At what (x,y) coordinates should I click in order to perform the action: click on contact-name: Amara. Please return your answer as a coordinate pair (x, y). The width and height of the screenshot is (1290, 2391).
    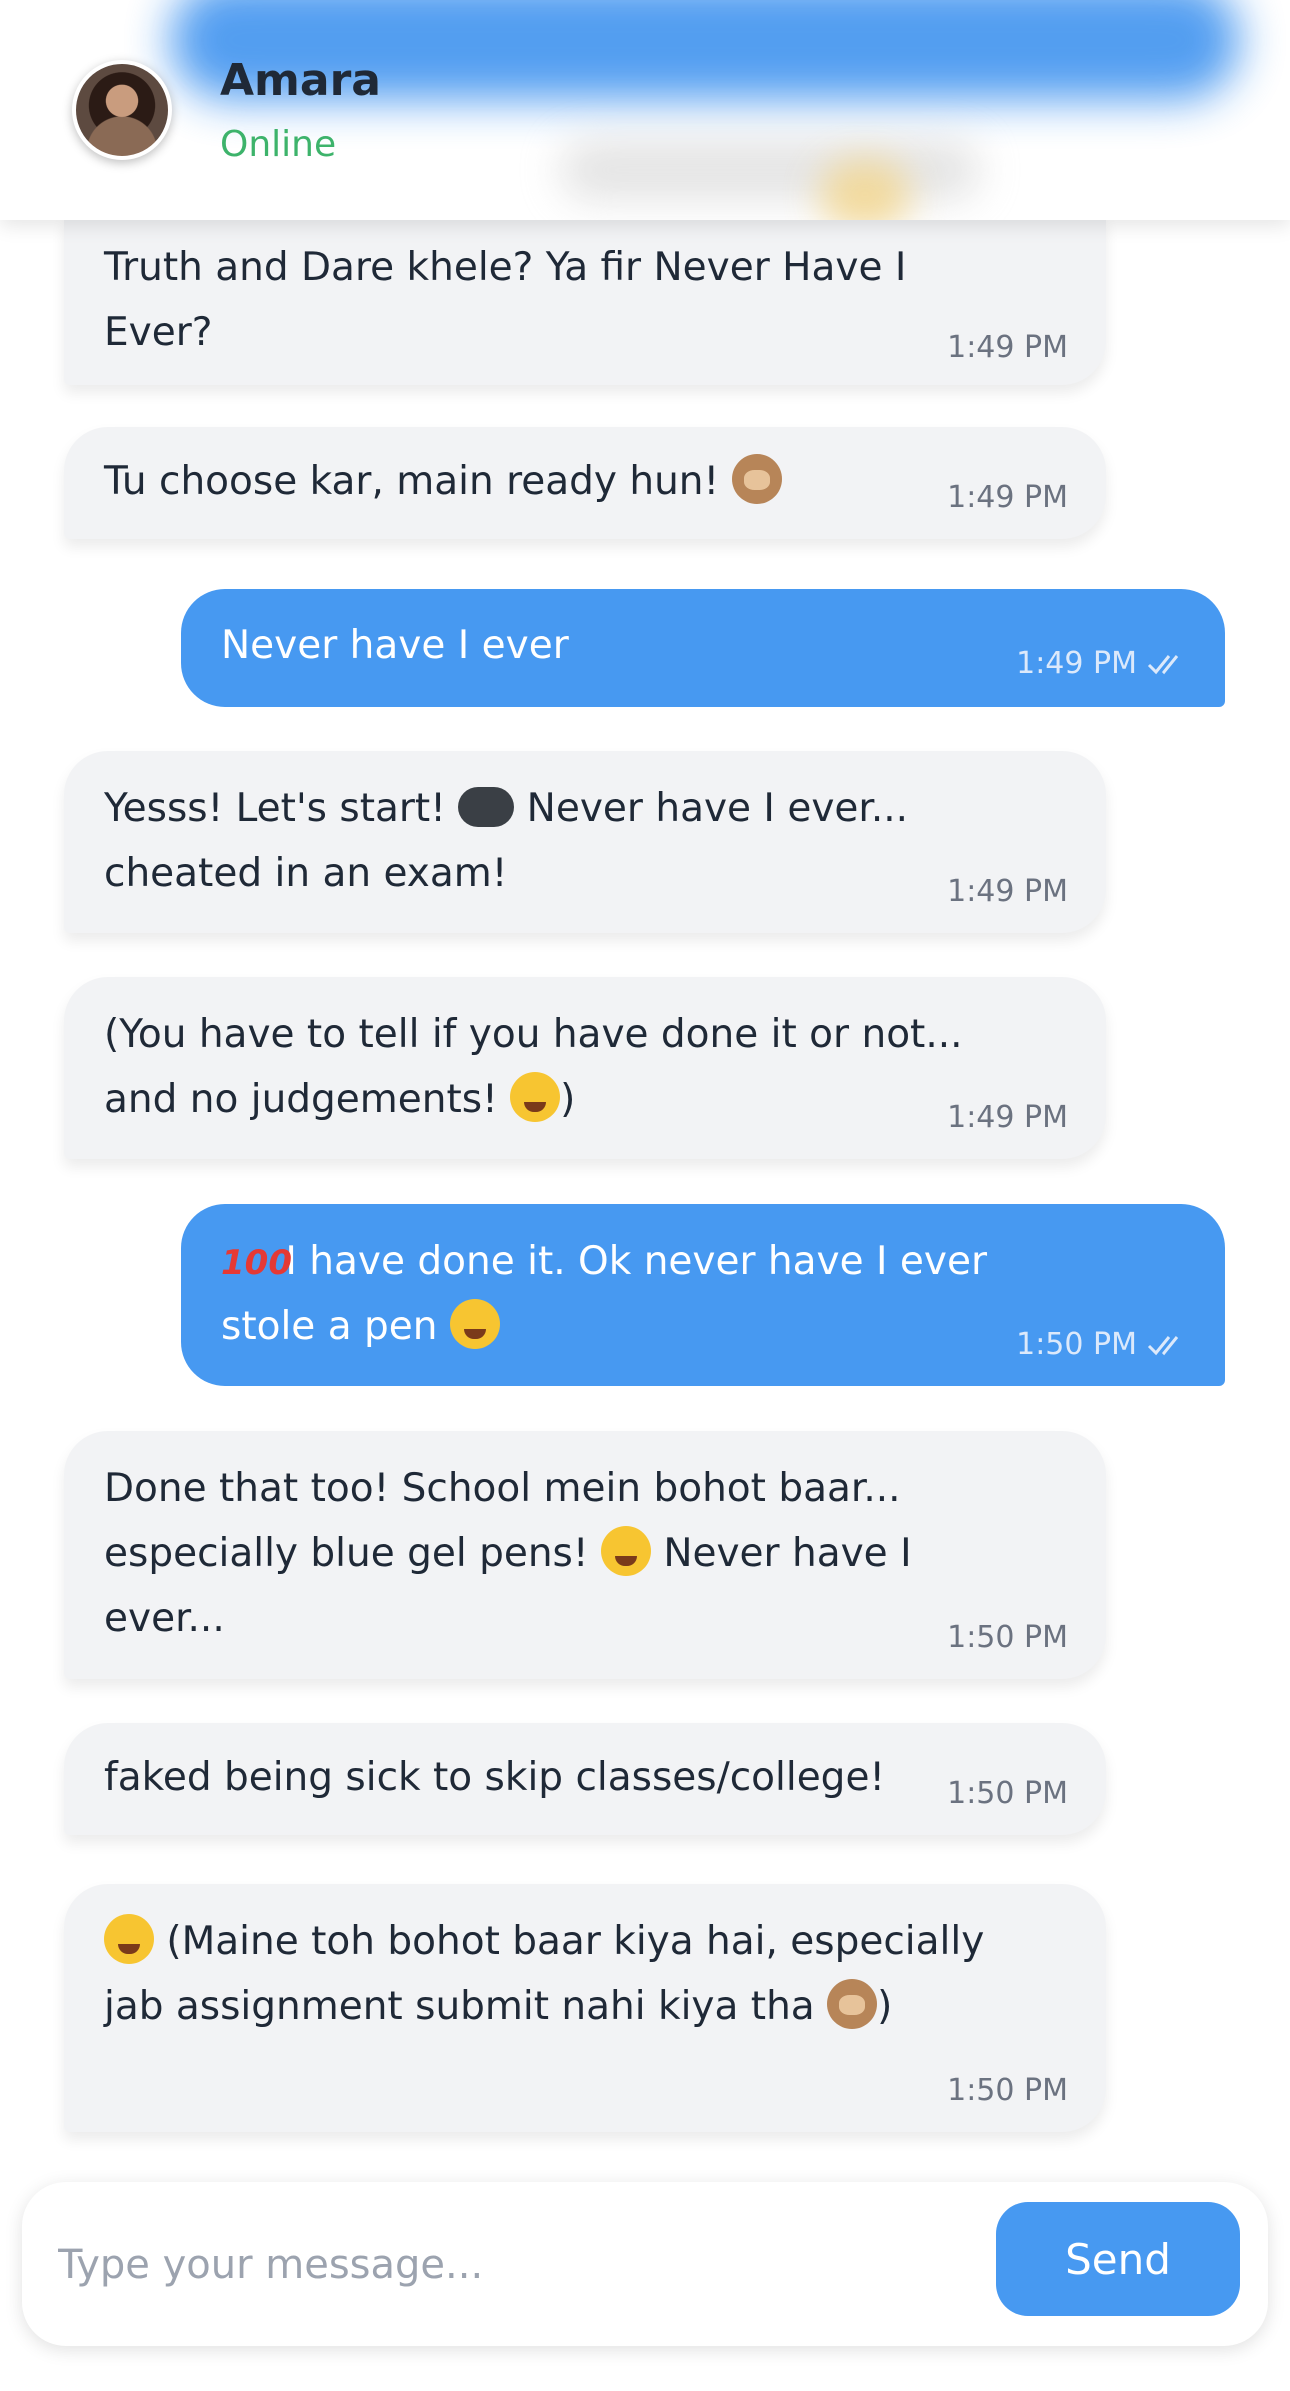
    Looking at the image, I should click on (300, 80).